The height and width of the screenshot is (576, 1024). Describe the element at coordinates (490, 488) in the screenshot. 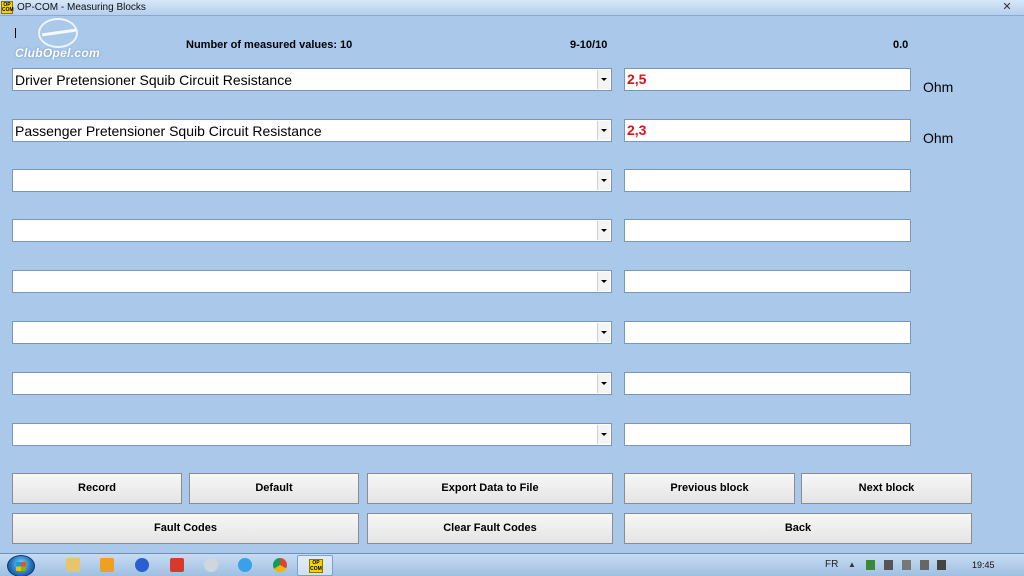

I see `export-data-button: Export Data to File` at that location.